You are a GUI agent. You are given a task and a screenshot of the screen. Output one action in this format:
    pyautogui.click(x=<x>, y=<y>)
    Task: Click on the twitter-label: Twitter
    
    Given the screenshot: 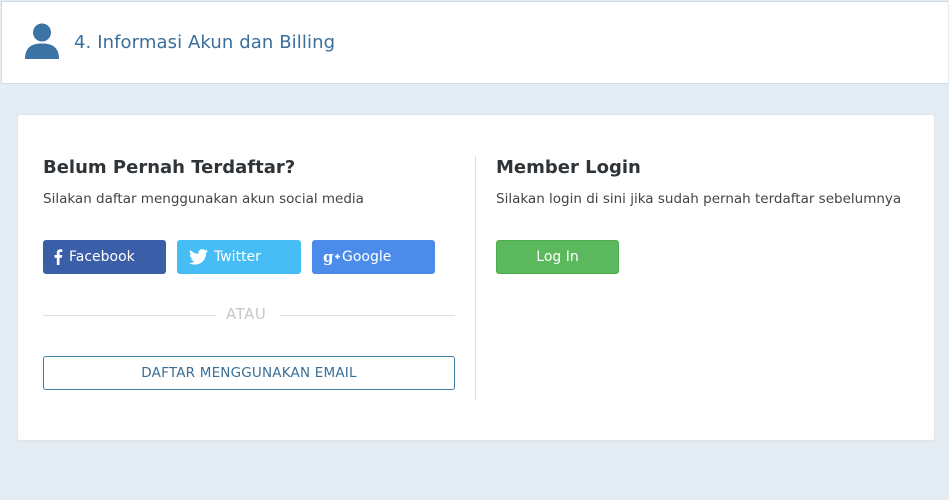 What is the action you would take?
    pyautogui.click(x=237, y=257)
    